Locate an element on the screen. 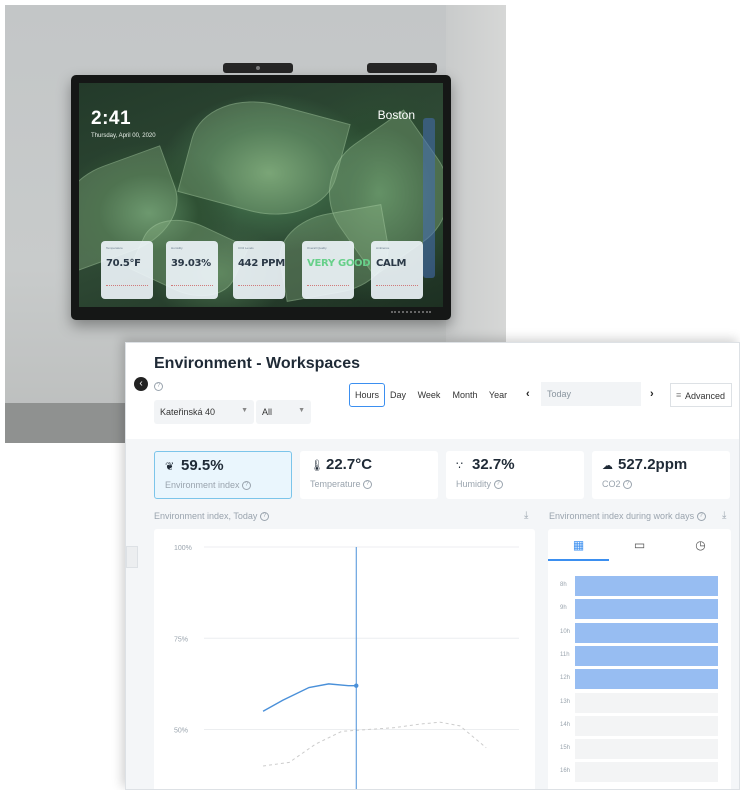 Image resolution: width=740 pixels, height=790 pixels. heatmap-hour-label: 15h is located at coordinates (565, 748).